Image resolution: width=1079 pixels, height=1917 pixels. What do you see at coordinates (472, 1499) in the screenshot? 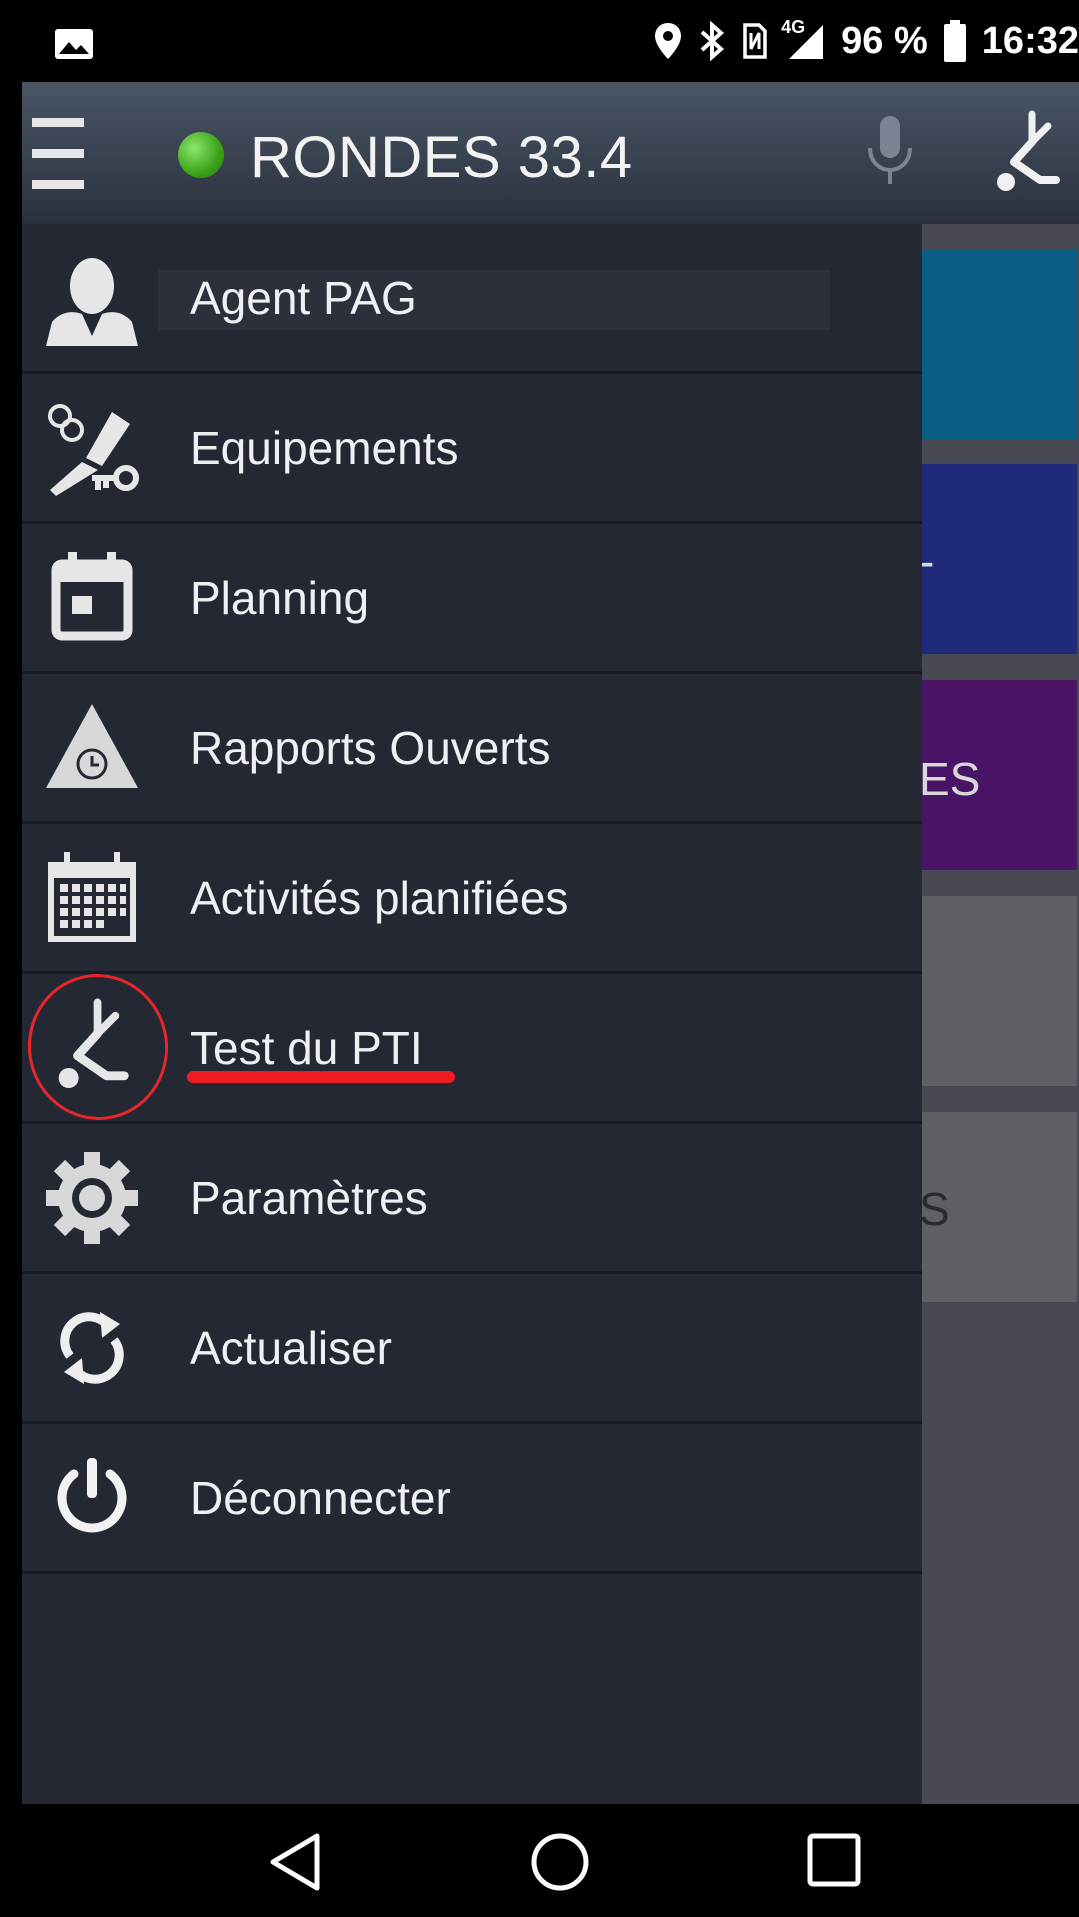
I see `drawer-item-deconnecter: Déconnecter` at bounding box center [472, 1499].